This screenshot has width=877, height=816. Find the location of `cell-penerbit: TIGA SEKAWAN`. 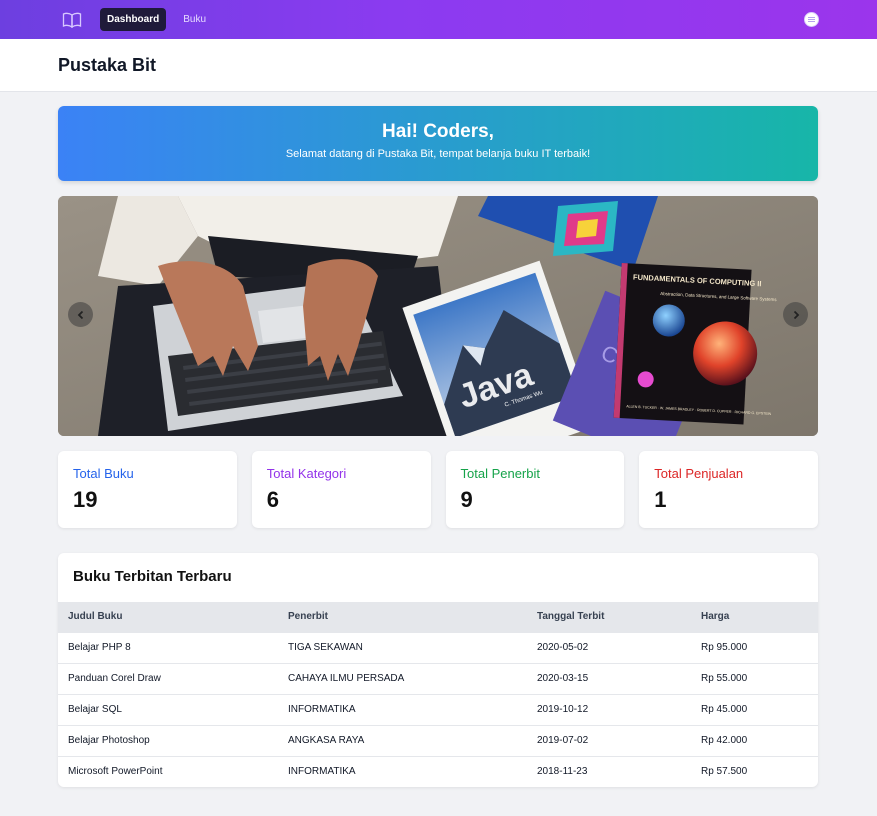

cell-penerbit: TIGA SEKAWAN is located at coordinates (402, 647).